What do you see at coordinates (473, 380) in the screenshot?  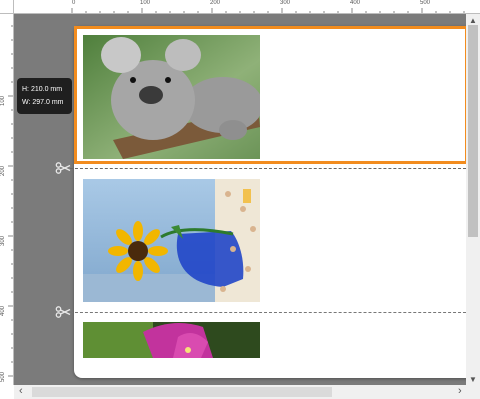 I see `scroll-down-arrow: ▼` at bounding box center [473, 380].